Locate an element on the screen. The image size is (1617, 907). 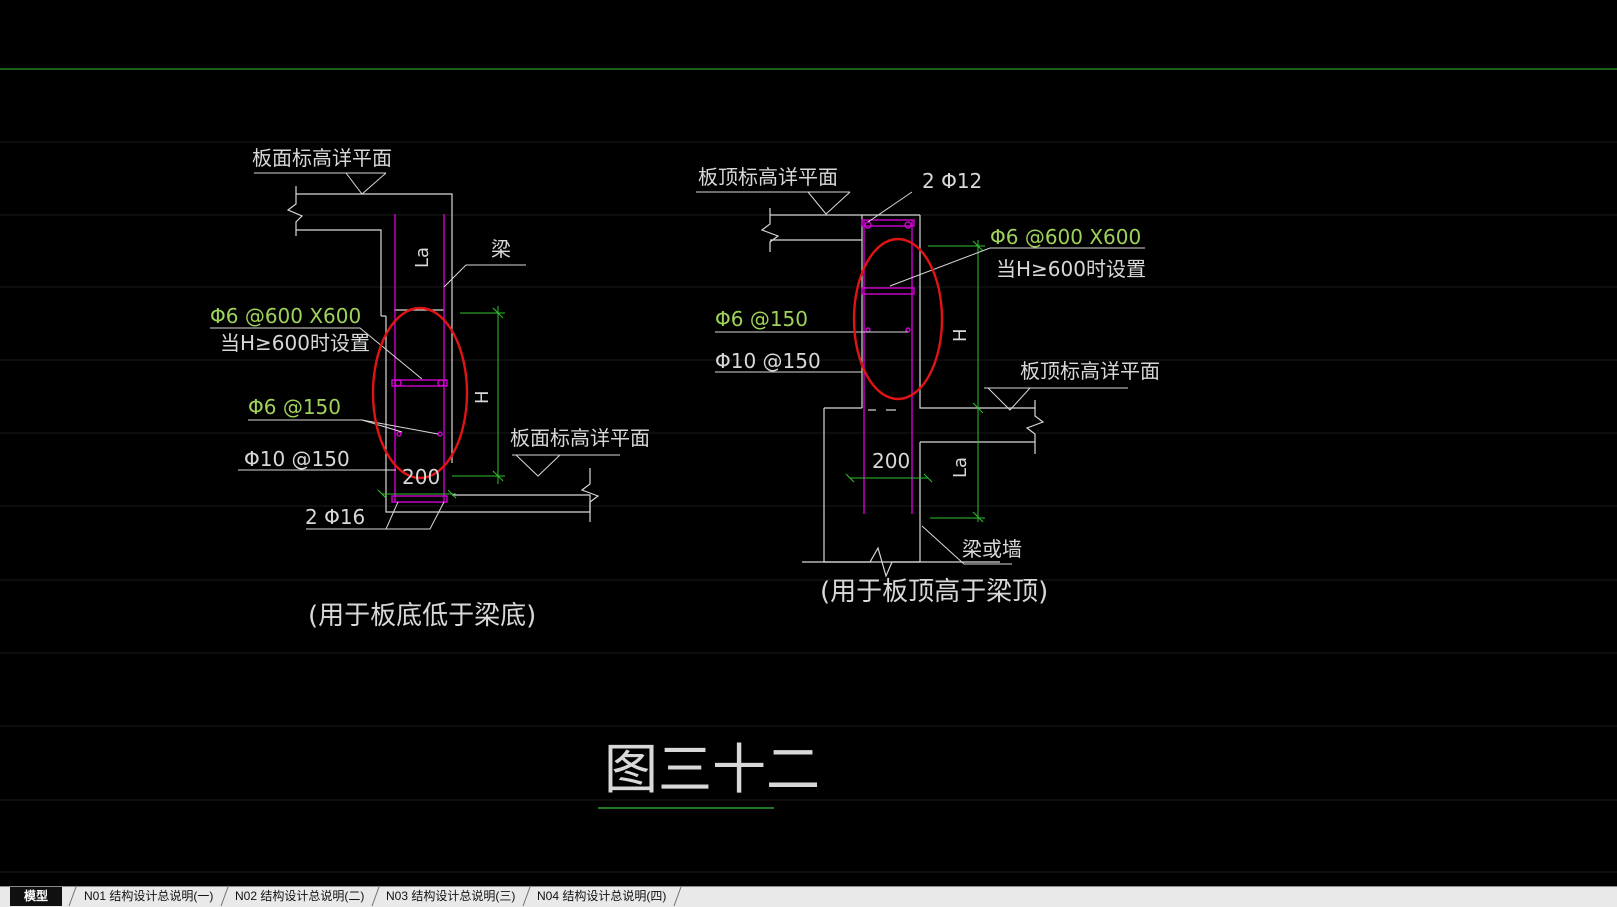
left-width-label: 200 is located at coordinates (421, 477).